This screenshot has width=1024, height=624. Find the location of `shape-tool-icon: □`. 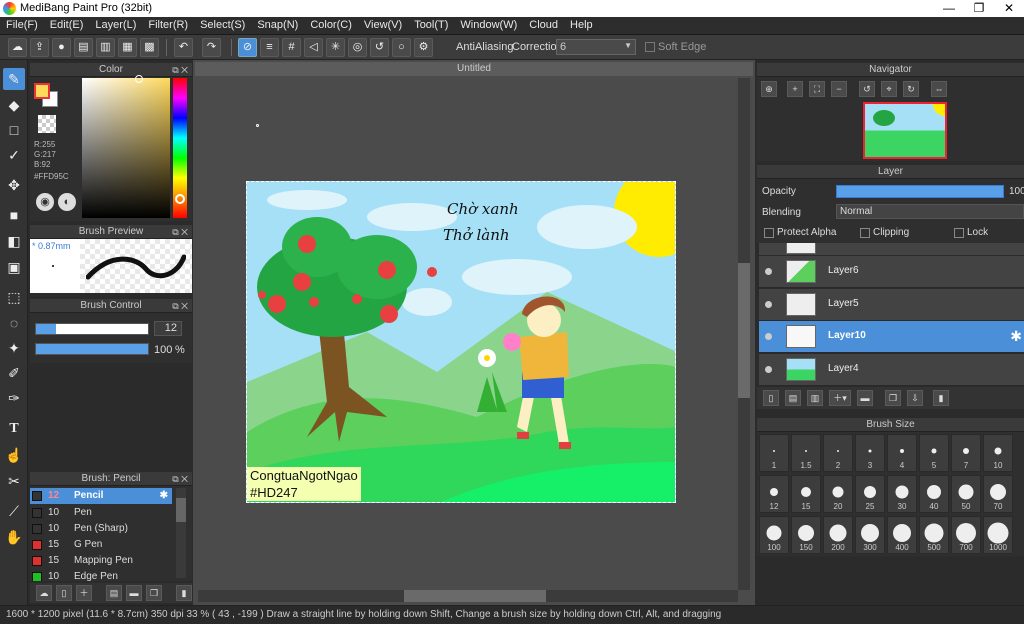

shape-tool-icon: □ is located at coordinates (14, 130).